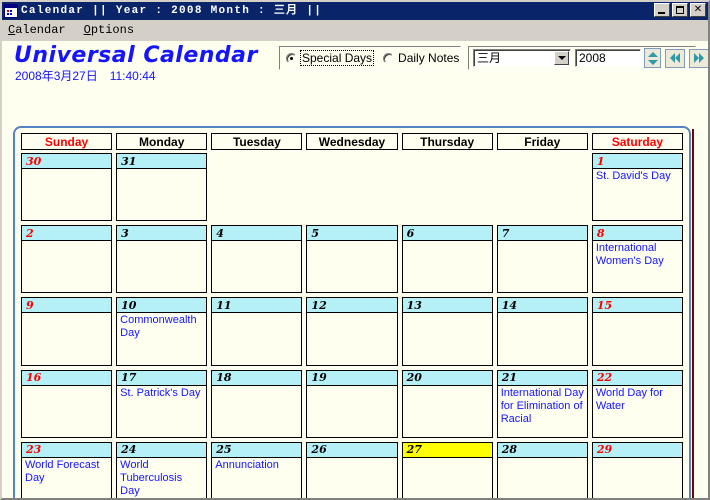 This screenshot has width=710, height=500. Describe the element at coordinates (652, 58) in the screenshot. I see `year-stepper` at that location.